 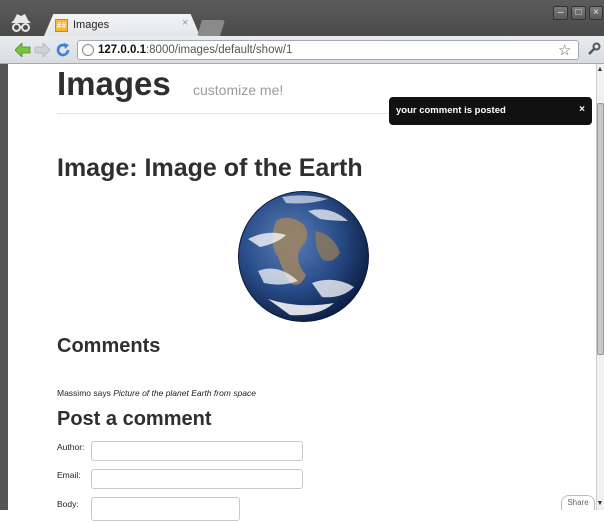 What do you see at coordinates (184, 393) in the screenshot?
I see `comment-body: Picture of the planet Earth from space` at bounding box center [184, 393].